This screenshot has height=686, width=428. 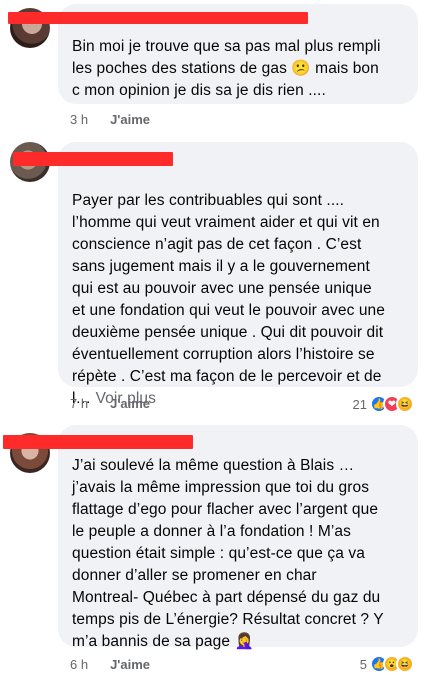 I want to click on comment-actions: 6 h J'aime, so click(x=110, y=664).